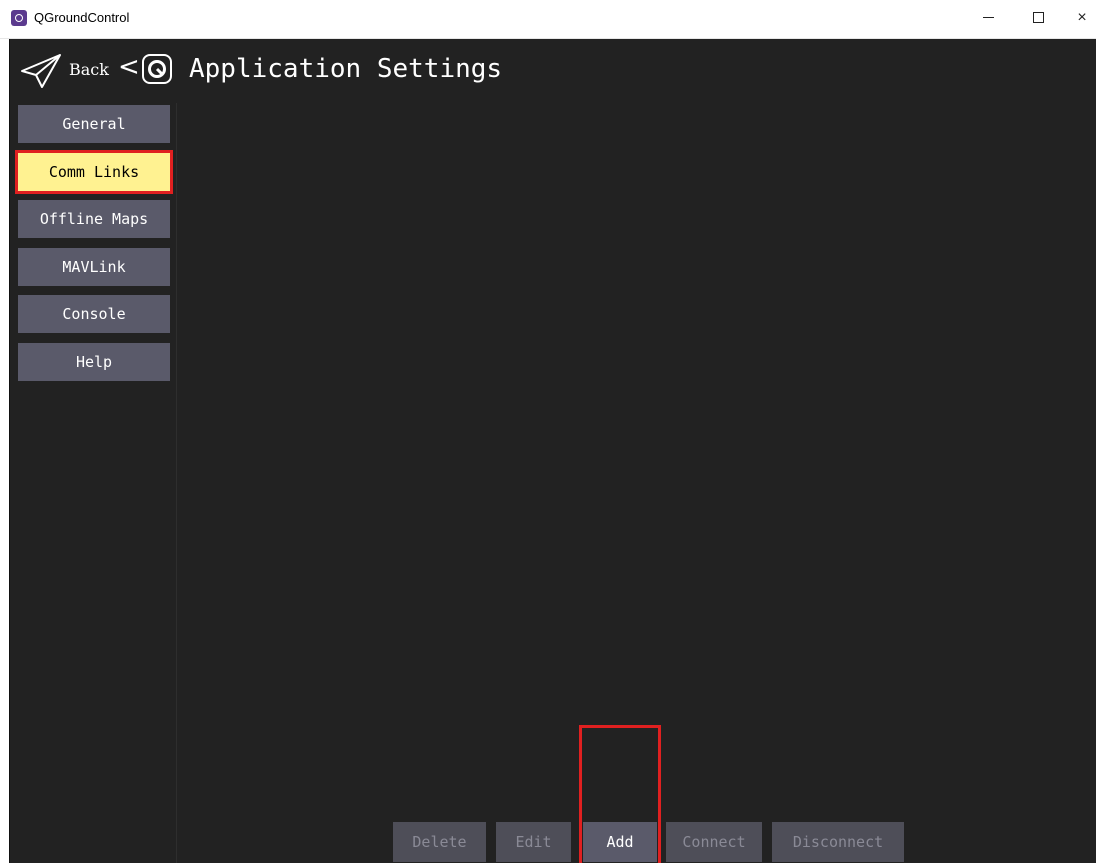  What do you see at coordinates (157, 69) in the screenshot?
I see `qgc-logo-icon` at bounding box center [157, 69].